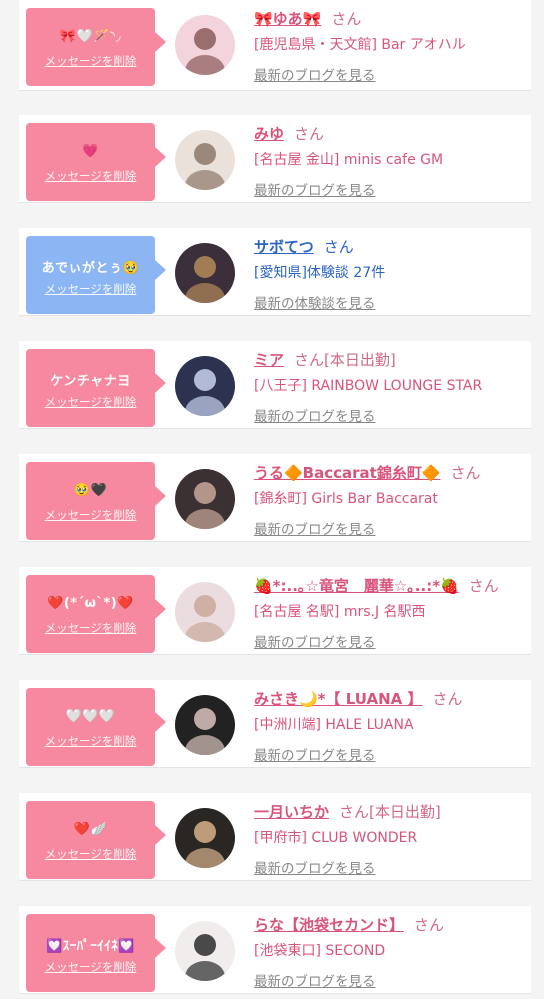 This screenshot has height=999, width=544. Describe the element at coordinates (320, 273) in the screenshot. I see `shop-info: [愛知県]体験談 27件` at that location.